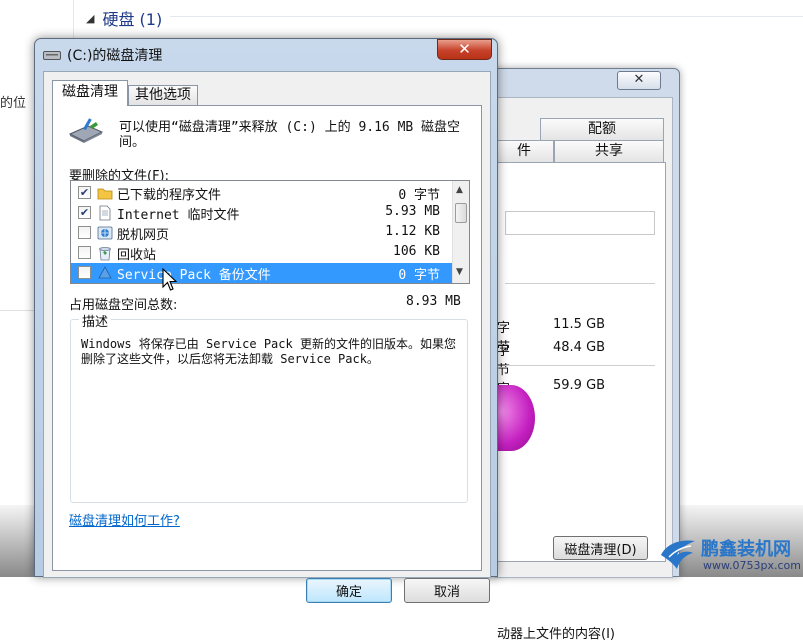  Describe the element at coordinates (416, 251) in the screenshot. I see `file-size: 106 KB` at that location.